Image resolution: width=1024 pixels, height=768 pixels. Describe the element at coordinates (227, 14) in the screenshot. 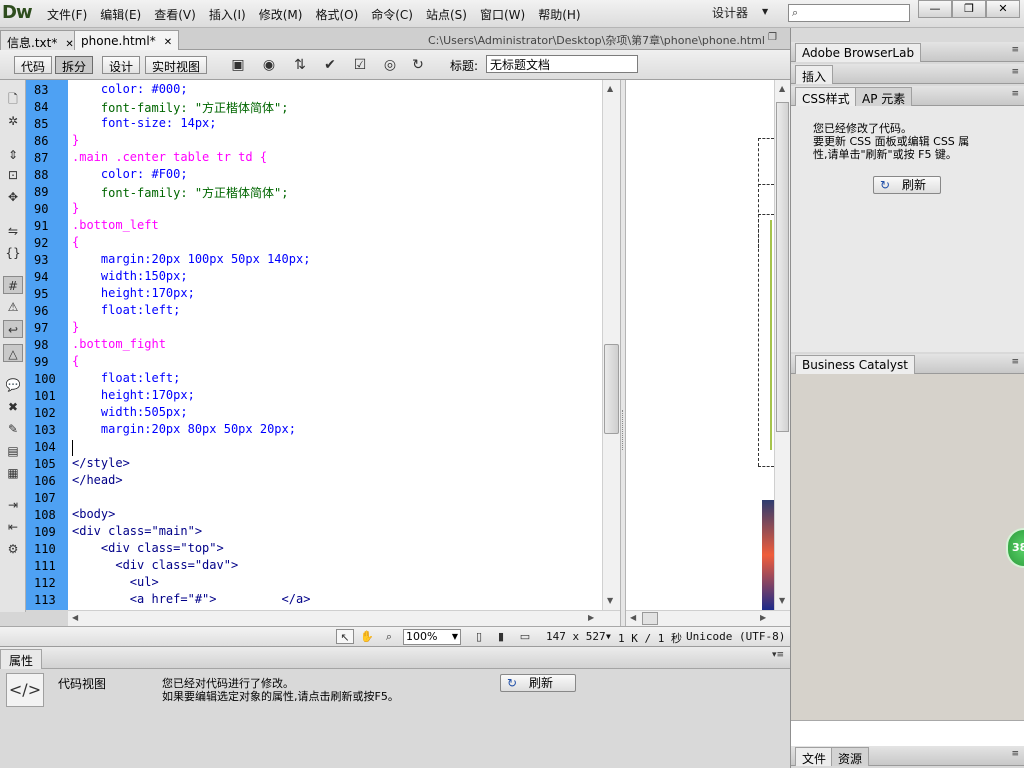

I see `menu-insert: 插入(I)` at that location.